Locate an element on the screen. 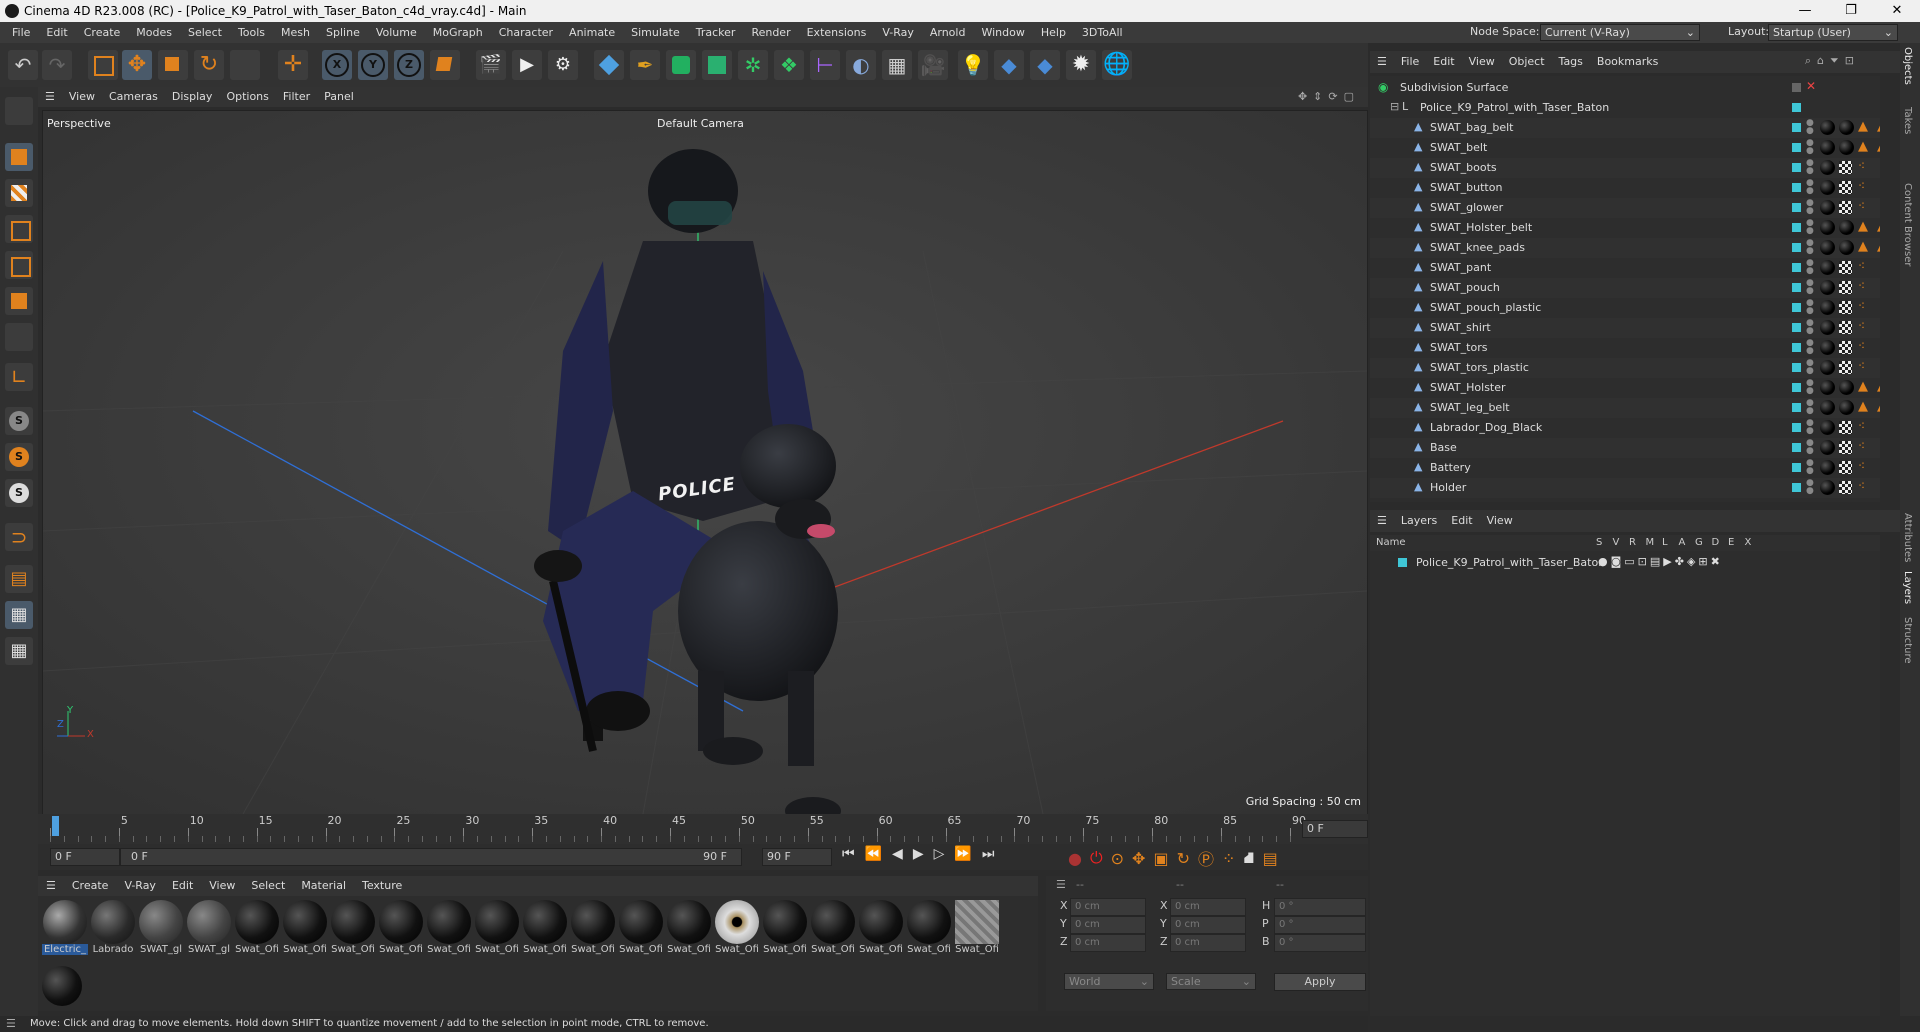  object-row: ▲SWAT_belt●●▲▲⁖ is located at coordinates (1625, 148).